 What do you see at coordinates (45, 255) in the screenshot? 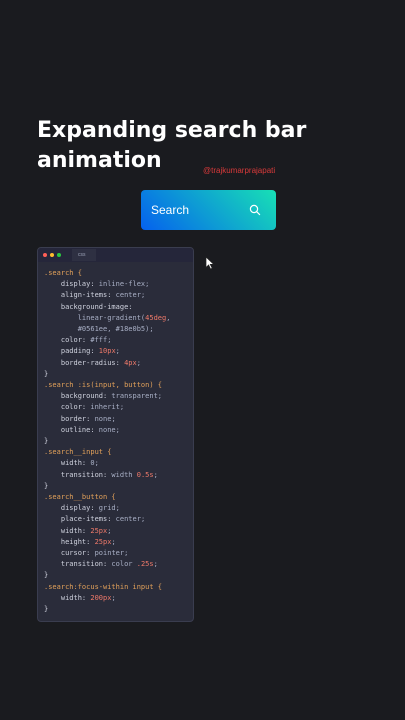
I see `close-dot` at bounding box center [45, 255].